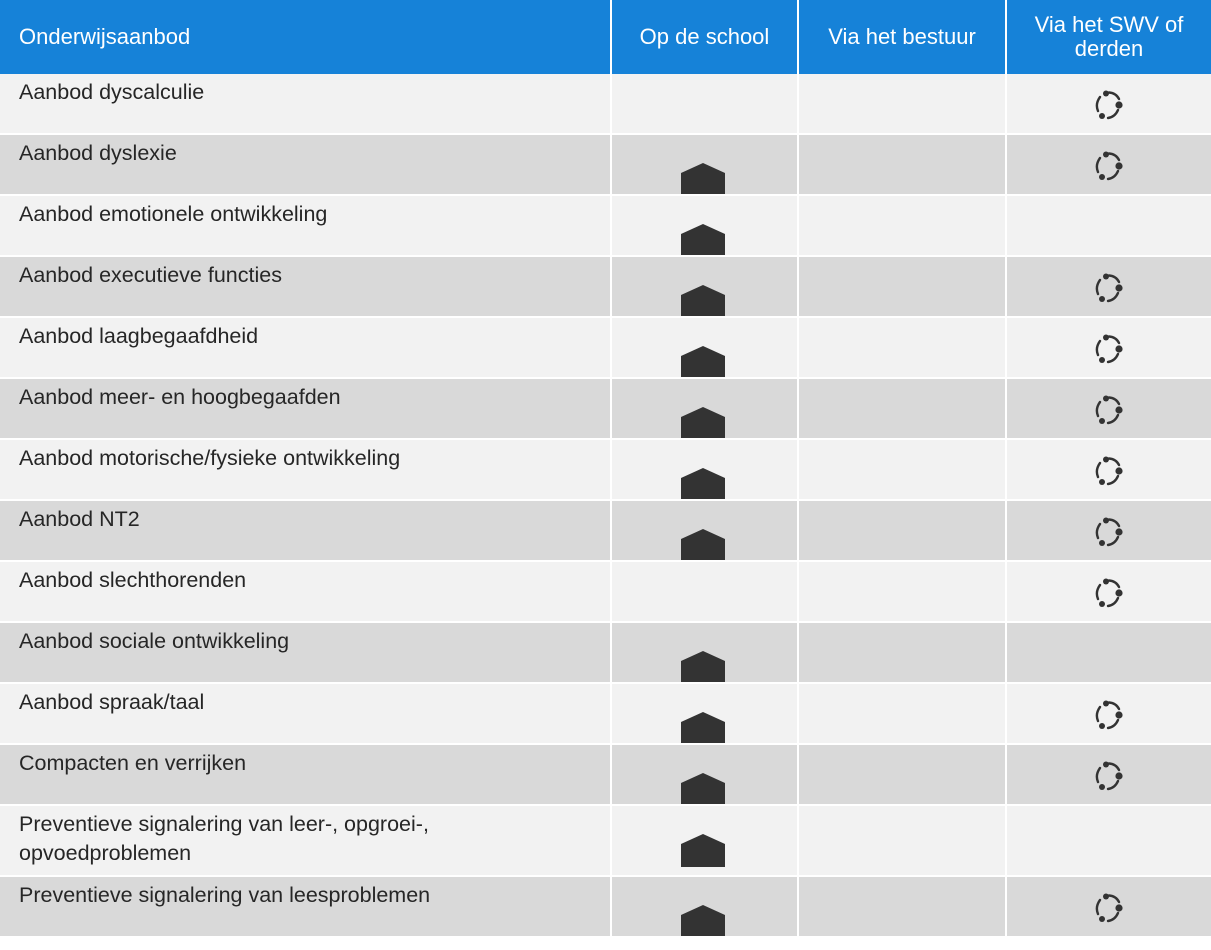 Image resolution: width=1211 pixels, height=950 pixels. What do you see at coordinates (112, 92) in the screenshot?
I see `offer-label: Aanbod dyscalculie` at bounding box center [112, 92].